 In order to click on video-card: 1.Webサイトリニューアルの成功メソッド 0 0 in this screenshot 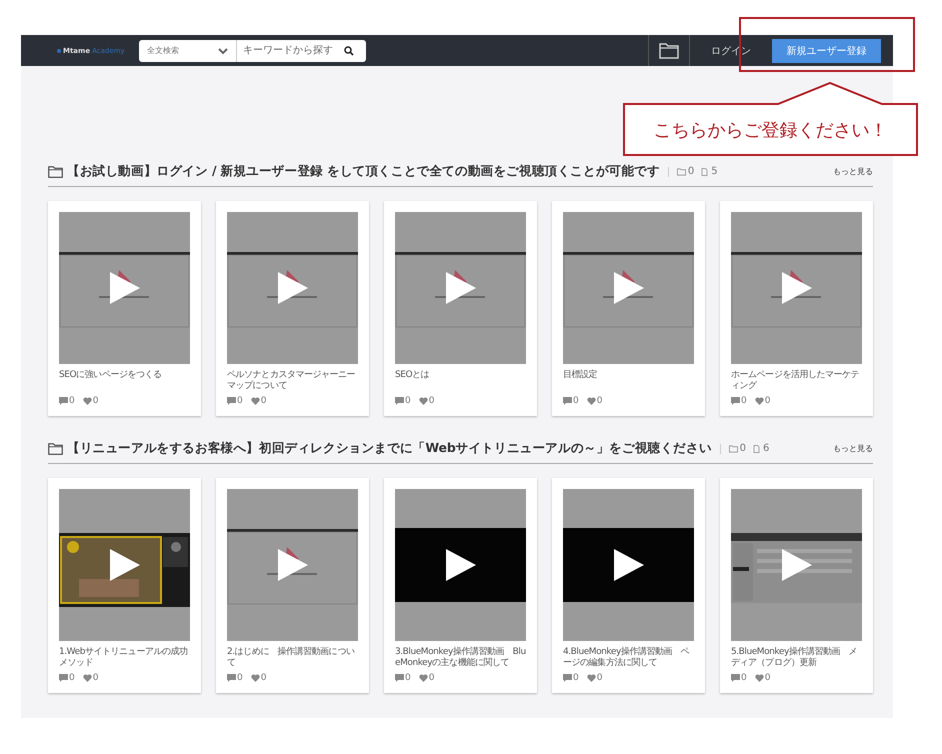, I will do `click(124, 585)`.